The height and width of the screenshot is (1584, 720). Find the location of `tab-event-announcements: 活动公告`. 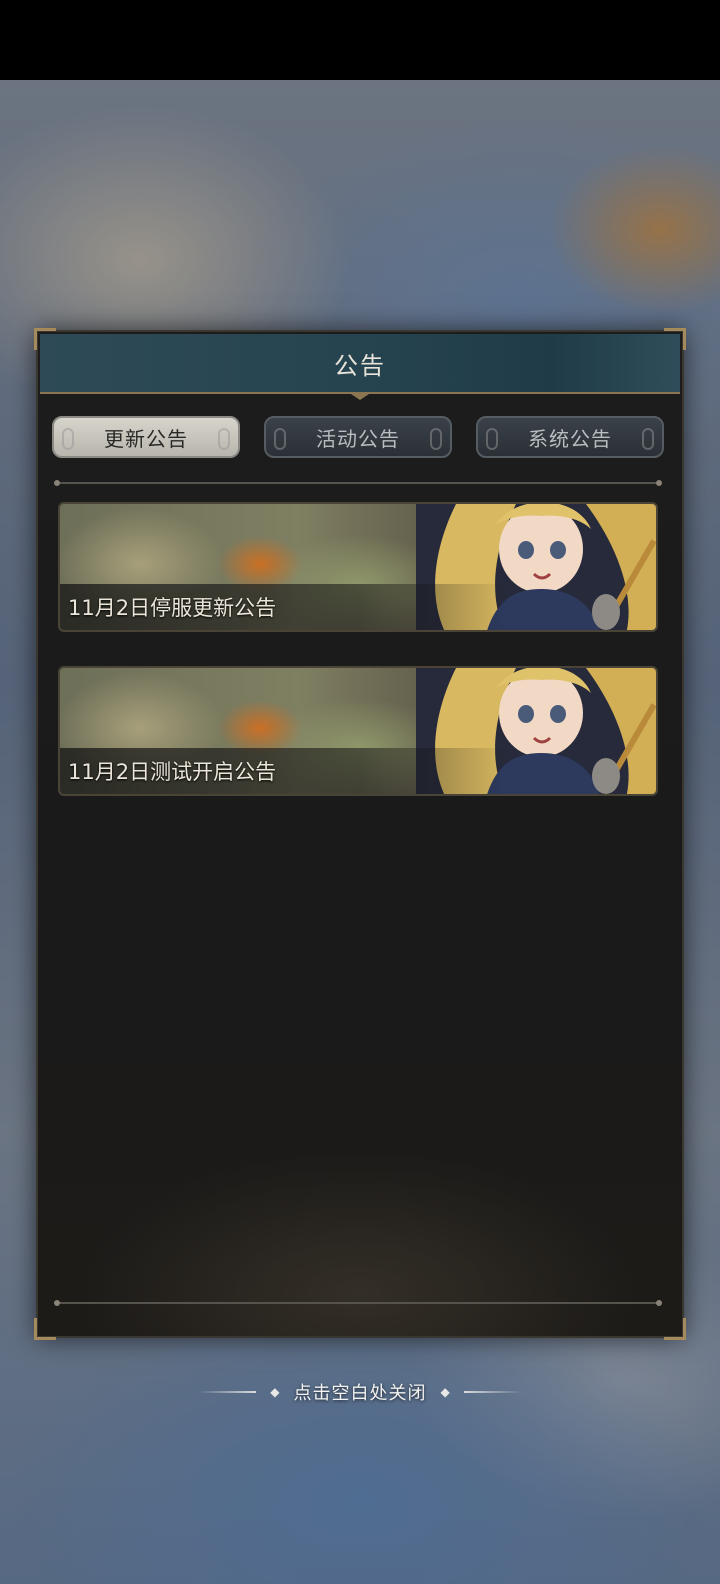

tab-event-announcements: 活动公告 is located at coordinates (358, 437).